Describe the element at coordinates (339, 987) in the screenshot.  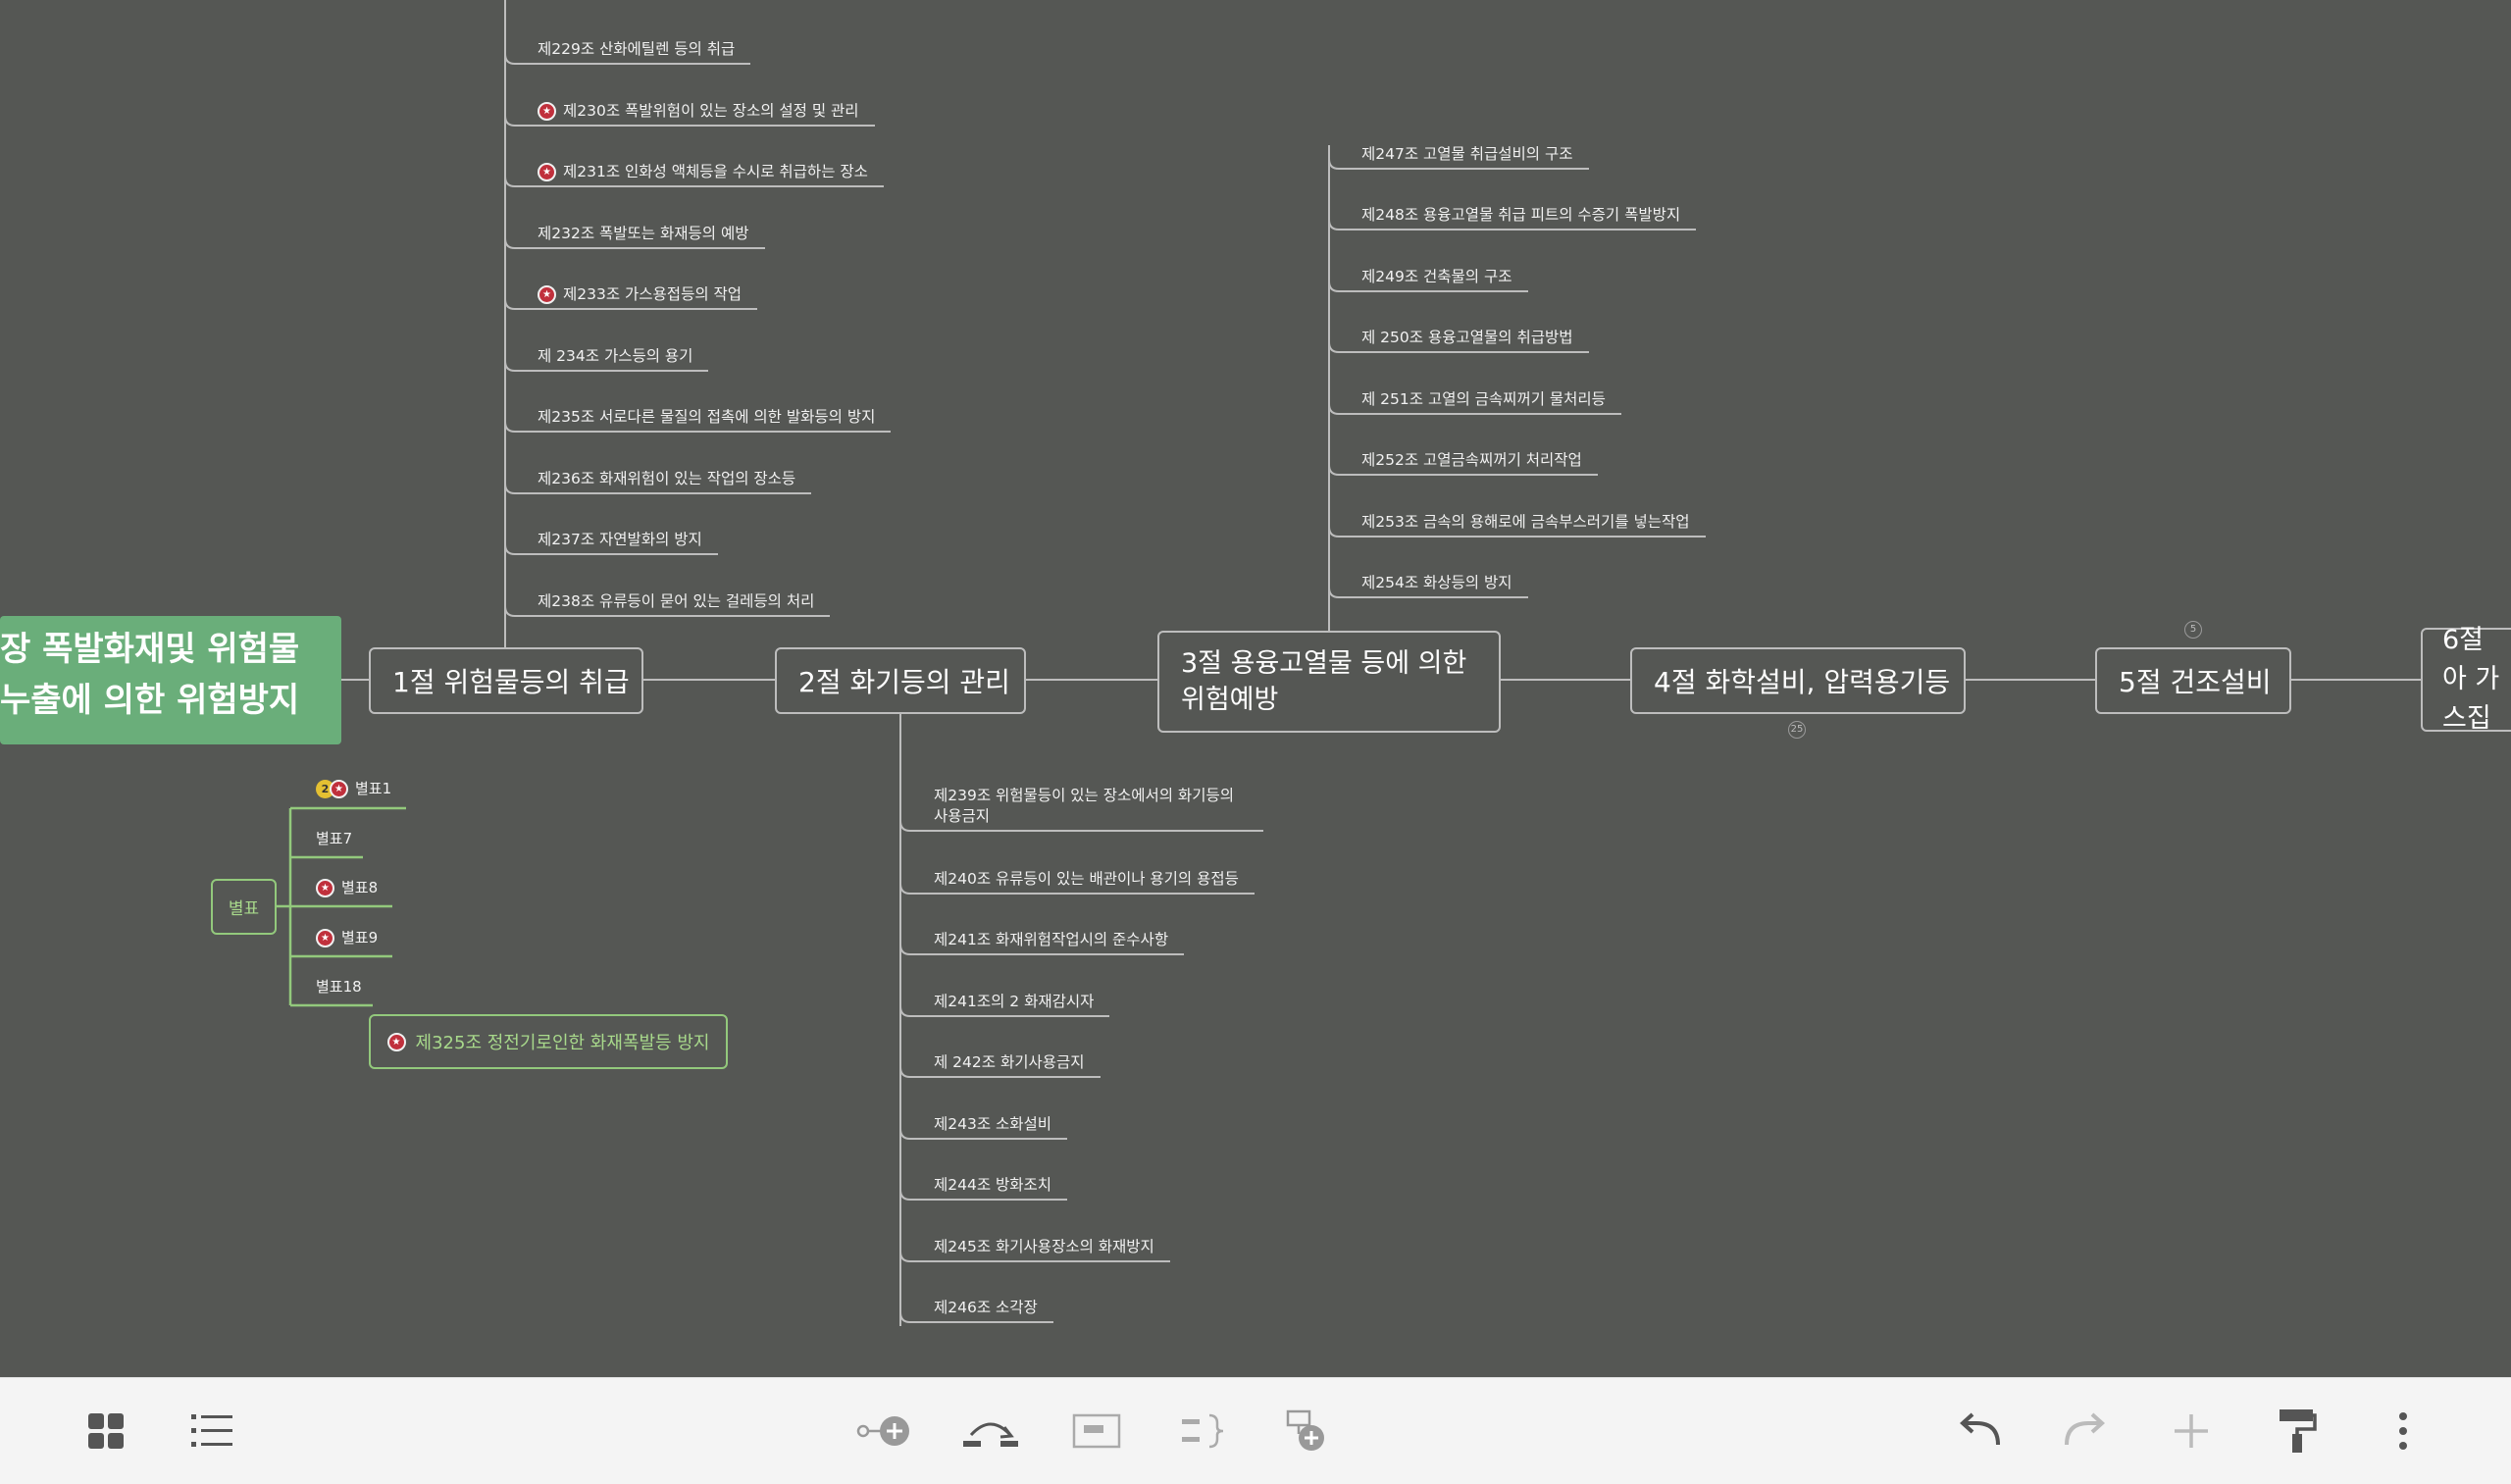
I see `appendix-item: 별표18` at that location.